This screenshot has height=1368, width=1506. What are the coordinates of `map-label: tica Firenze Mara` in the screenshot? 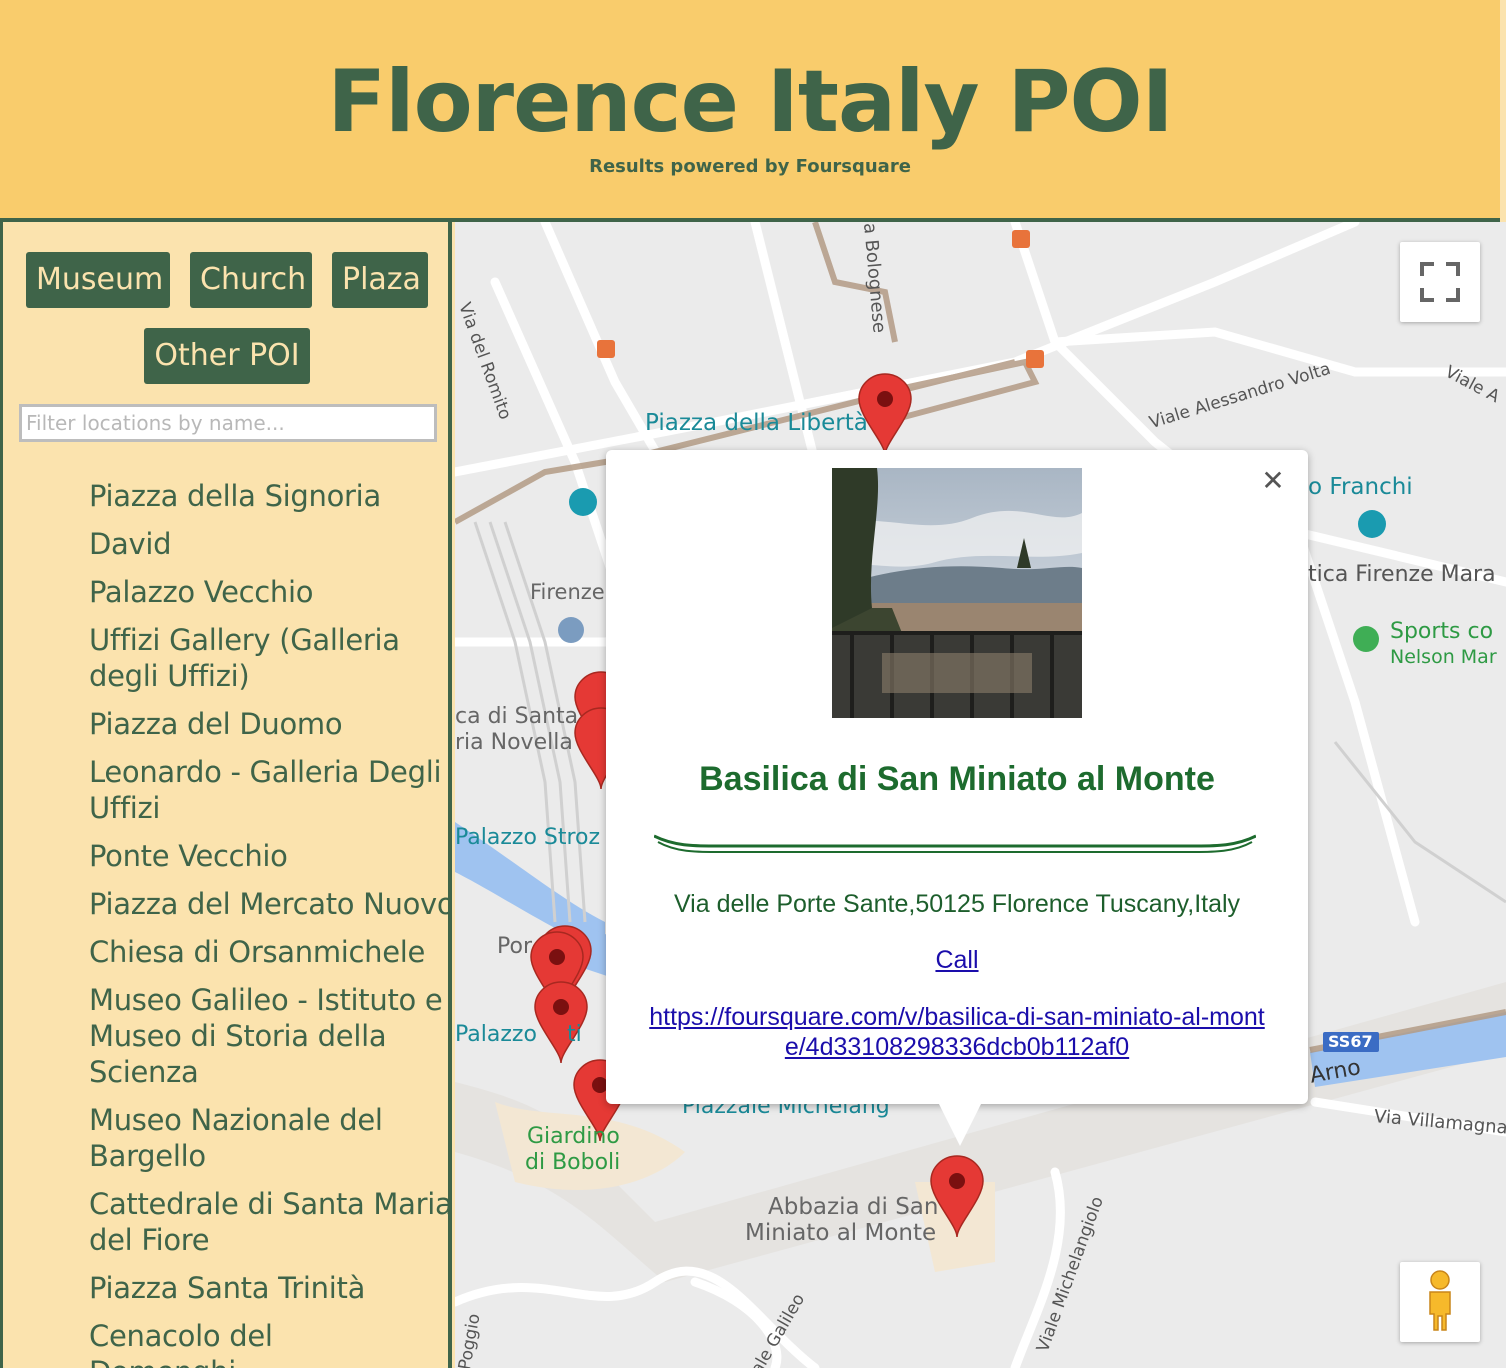 It's located at (1402, 574).